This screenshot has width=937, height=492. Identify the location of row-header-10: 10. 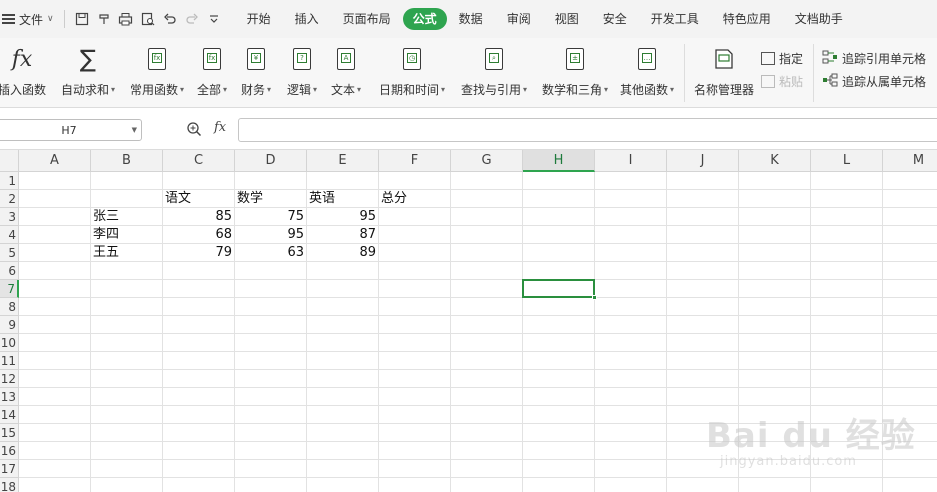
(9, 343).